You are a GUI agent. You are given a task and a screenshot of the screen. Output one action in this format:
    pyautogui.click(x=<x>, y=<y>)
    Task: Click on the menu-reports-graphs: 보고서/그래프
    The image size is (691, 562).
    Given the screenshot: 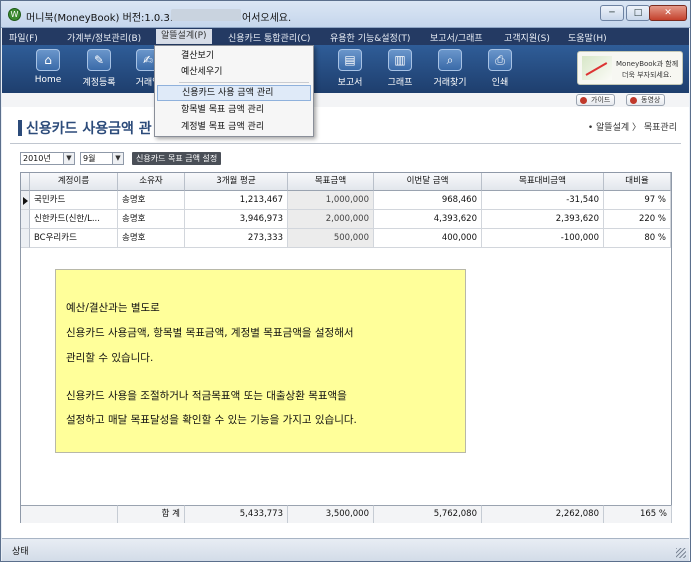 What is the action you would take?
    pyautogui.click(x=456, y=37)
    